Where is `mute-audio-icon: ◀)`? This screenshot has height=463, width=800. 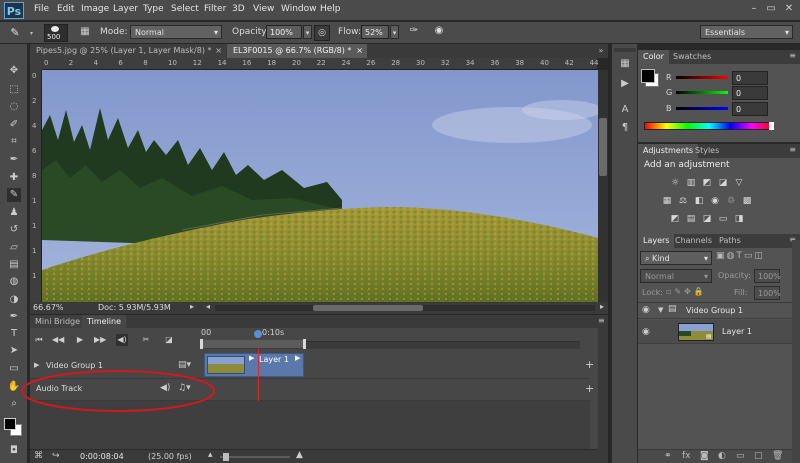 mute-audio-icon: ◀) is located at coordinates (122, 340).